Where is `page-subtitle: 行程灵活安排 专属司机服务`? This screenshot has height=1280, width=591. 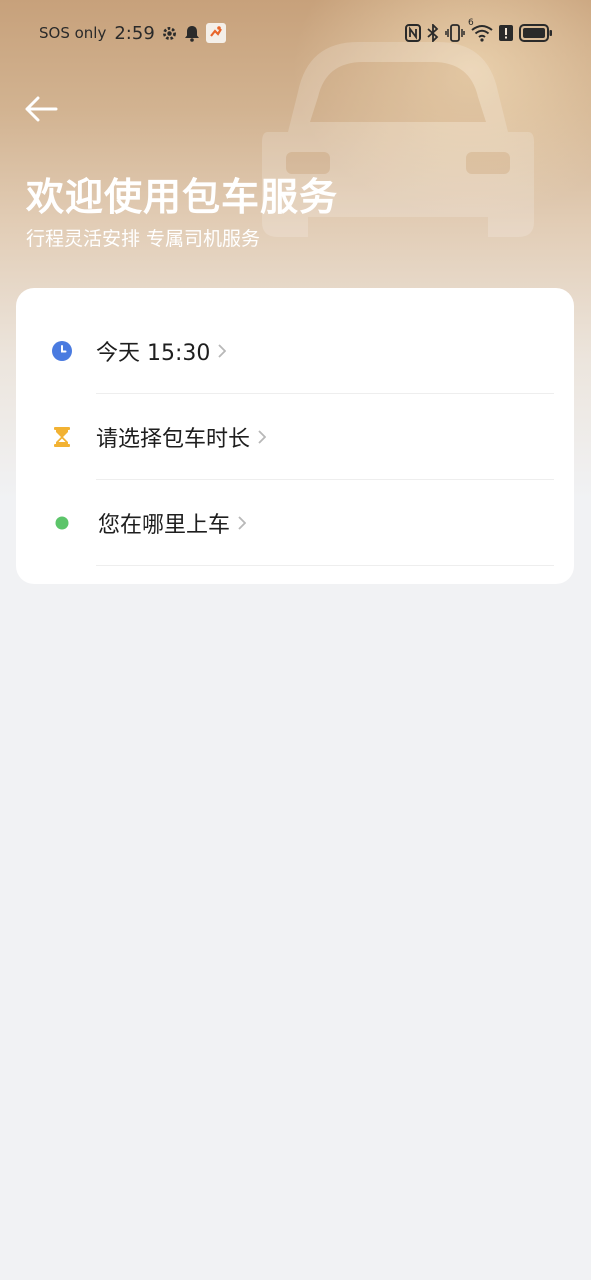
page-subtitle: 行程灵活安排 专属司机服务 is located at coordinates (143, 239).